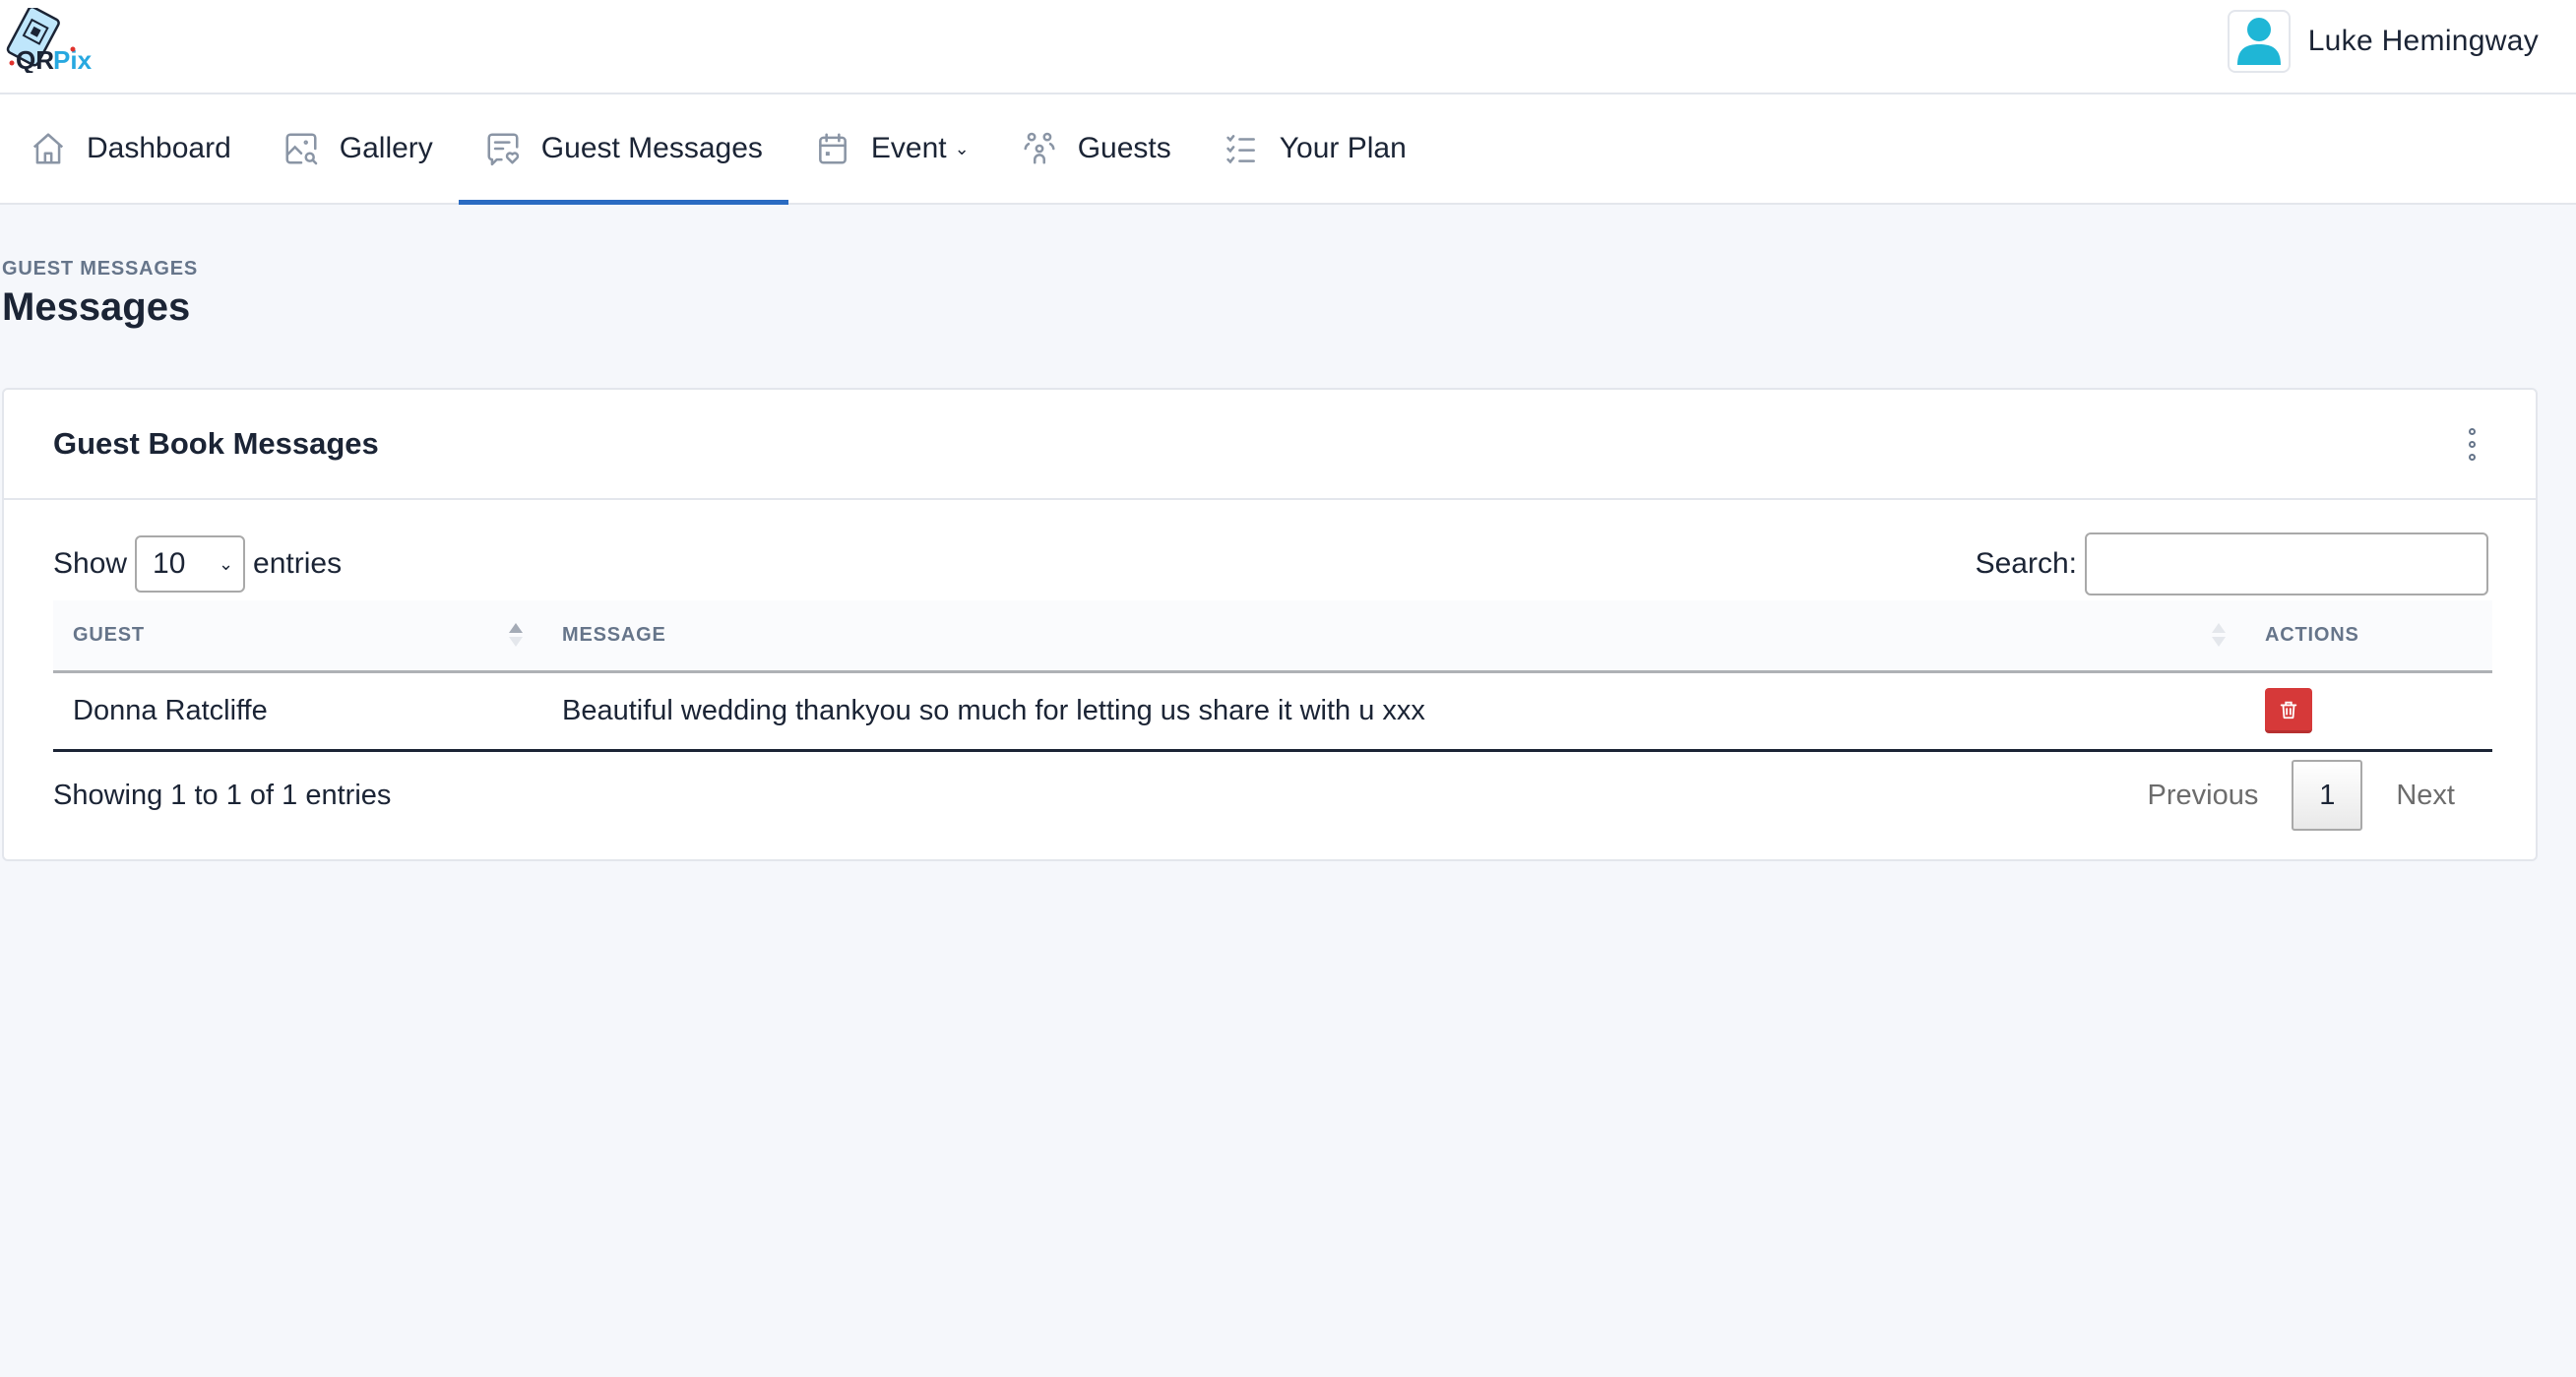  I want to click on trash-icon, so click(2288, 710).